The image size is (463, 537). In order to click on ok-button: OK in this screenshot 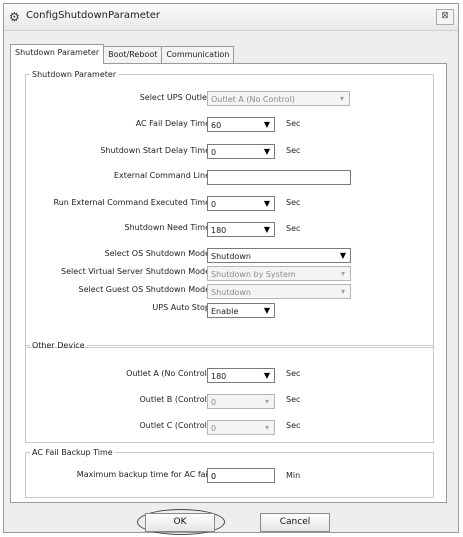, I will do `click(180, 522)`.